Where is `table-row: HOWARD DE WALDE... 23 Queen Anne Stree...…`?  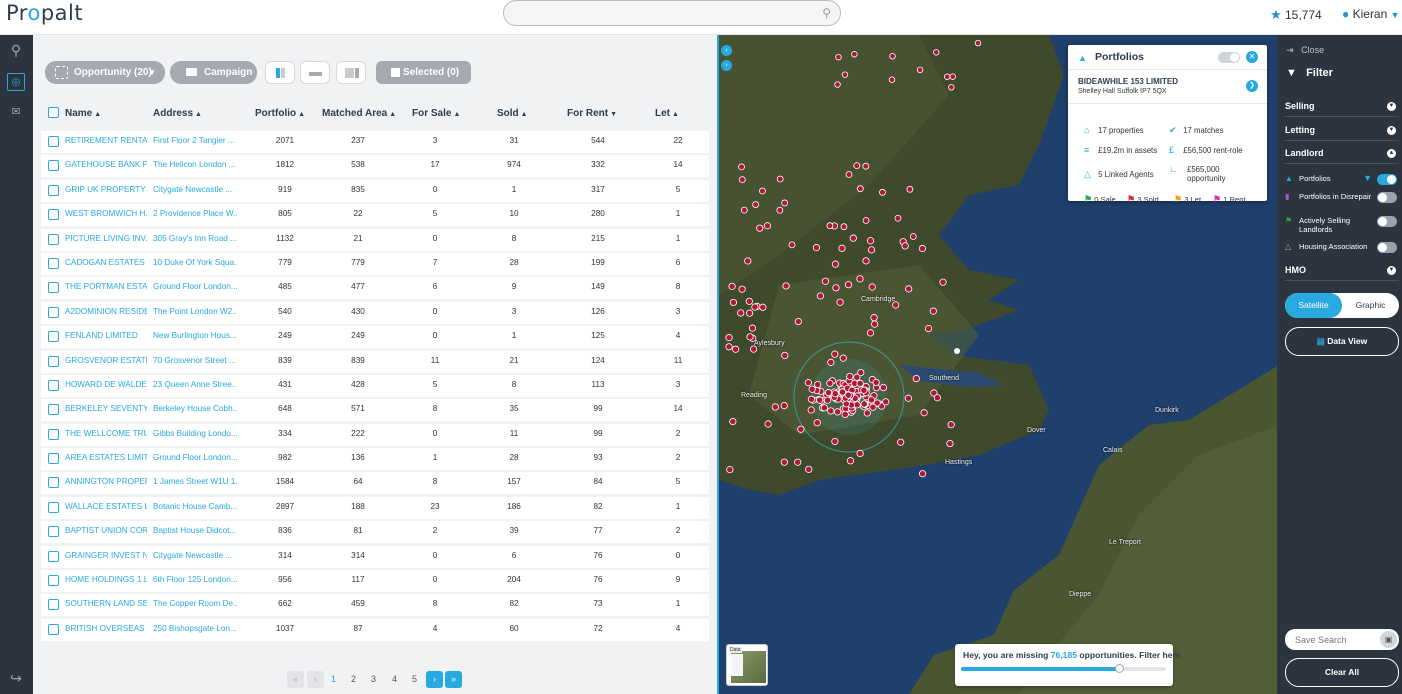 table-row: HOWARD DE WALDE... 23 Queen Anne Stree...… is located at coordinates (375, 386).